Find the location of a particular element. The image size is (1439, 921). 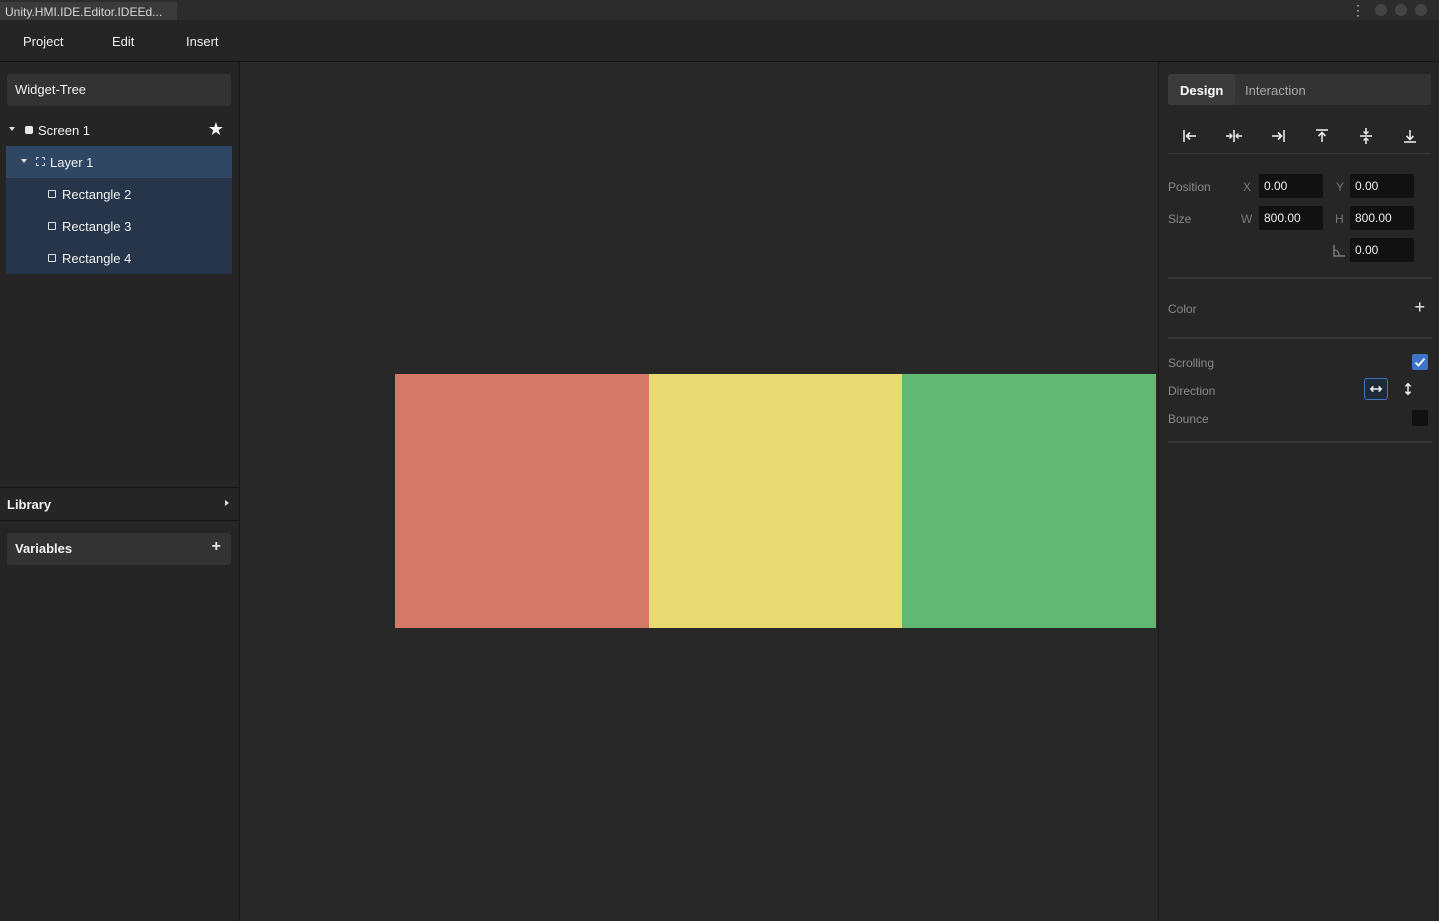

position-x-input is located at coordinates (1291, 186).